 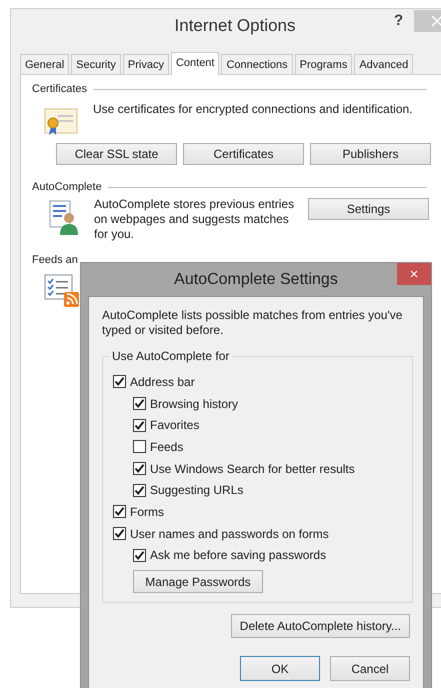 What do you see at coordinates (197, 490) in the screenshot?
I see `checkbox-label: Suggesting URLs` at bounding box center [197, 490].